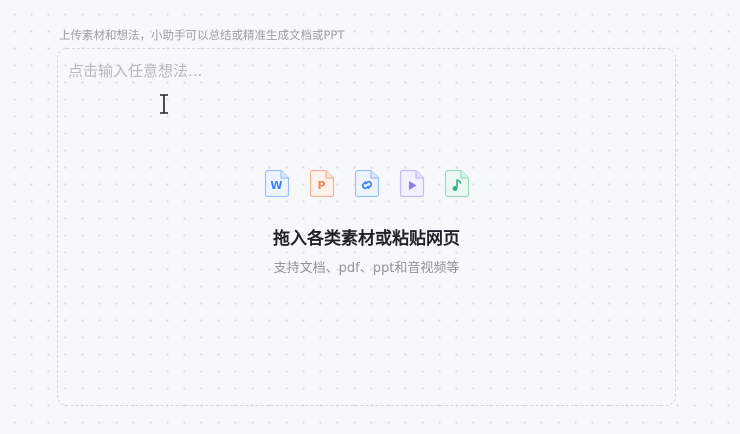 The width and height of the screenshot is (740, 434). I want to click on dropzone-title: 拖入各类素材或粘贴网页, so click(366, 239).